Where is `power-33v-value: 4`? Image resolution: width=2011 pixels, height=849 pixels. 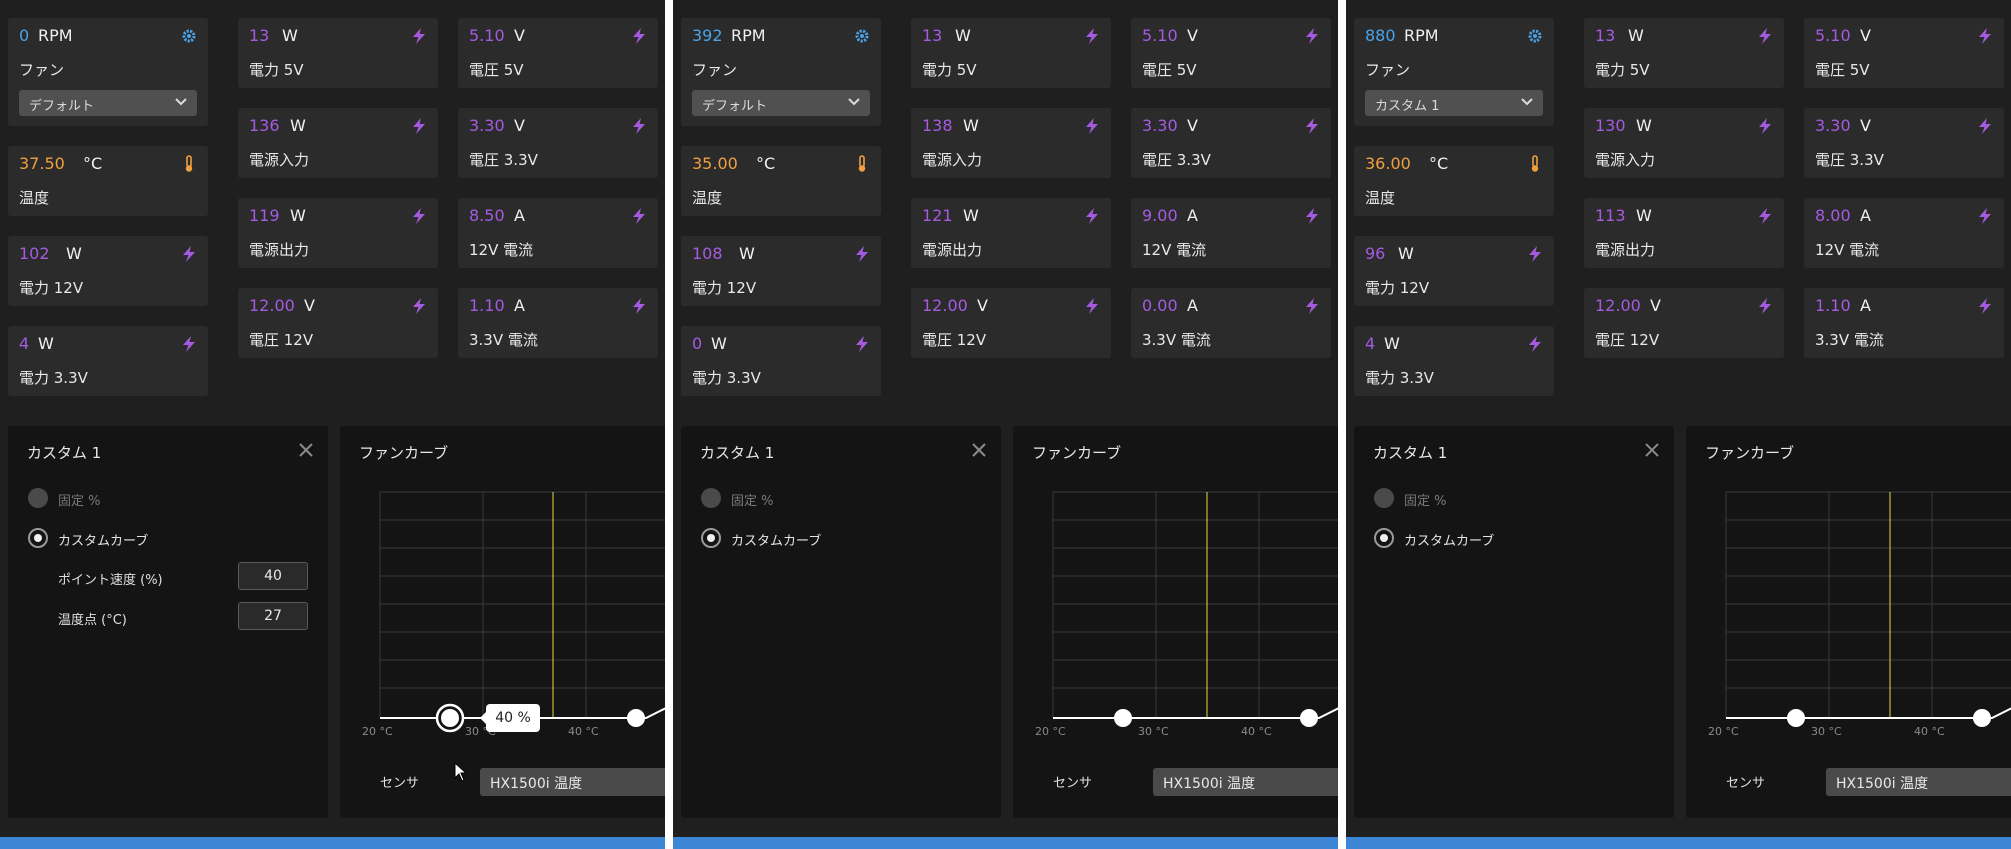 power-33v-value: 4 is located at coordinates (24, 343).